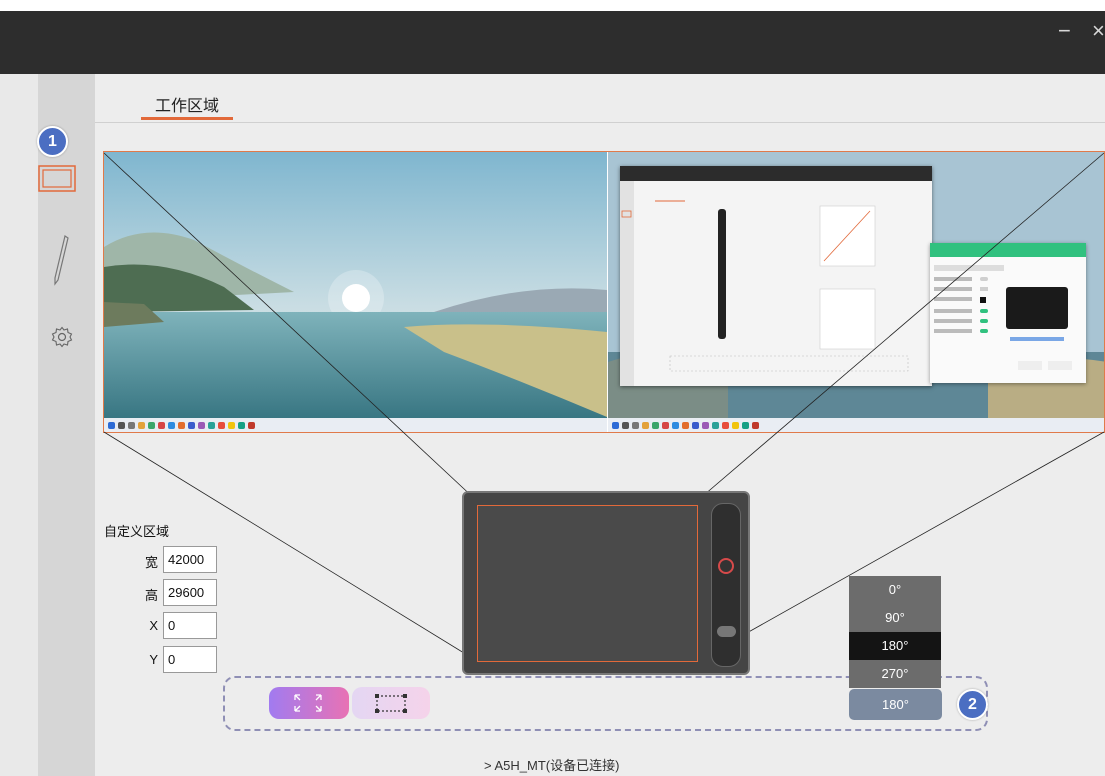 This screenshot has width=1105, height=776. I want to click on close-button: ×, so click(1098, 31).